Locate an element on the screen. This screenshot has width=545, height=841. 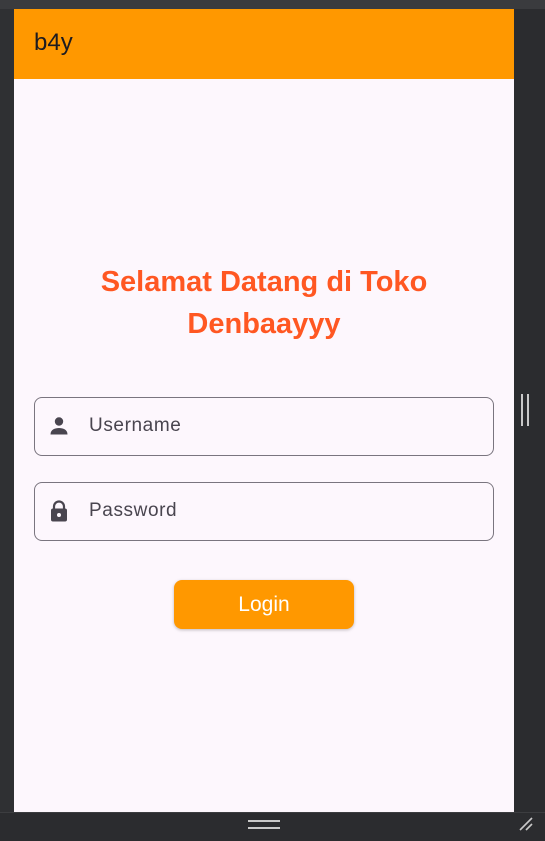
app-bar-title: b4y is located at coordinates (53, 42).